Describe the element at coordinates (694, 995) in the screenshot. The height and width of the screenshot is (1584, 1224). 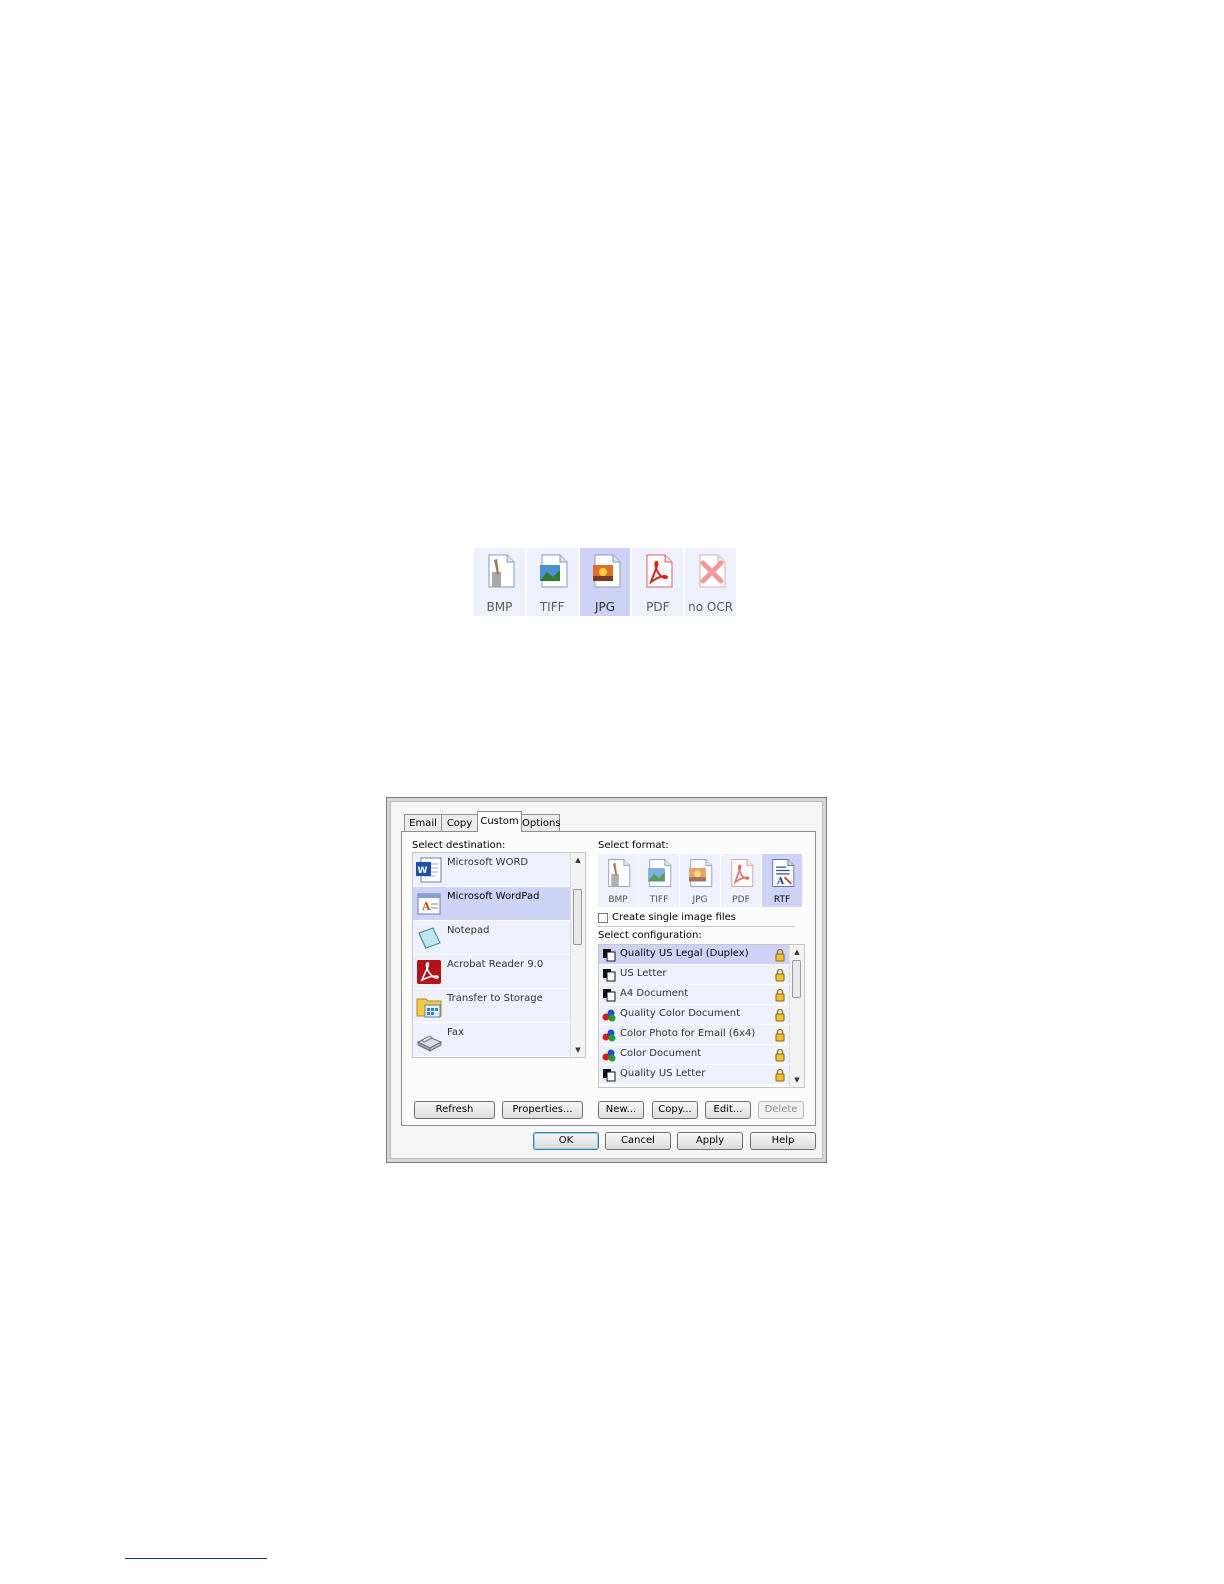
I see `config-item: A4 Document` at that location.